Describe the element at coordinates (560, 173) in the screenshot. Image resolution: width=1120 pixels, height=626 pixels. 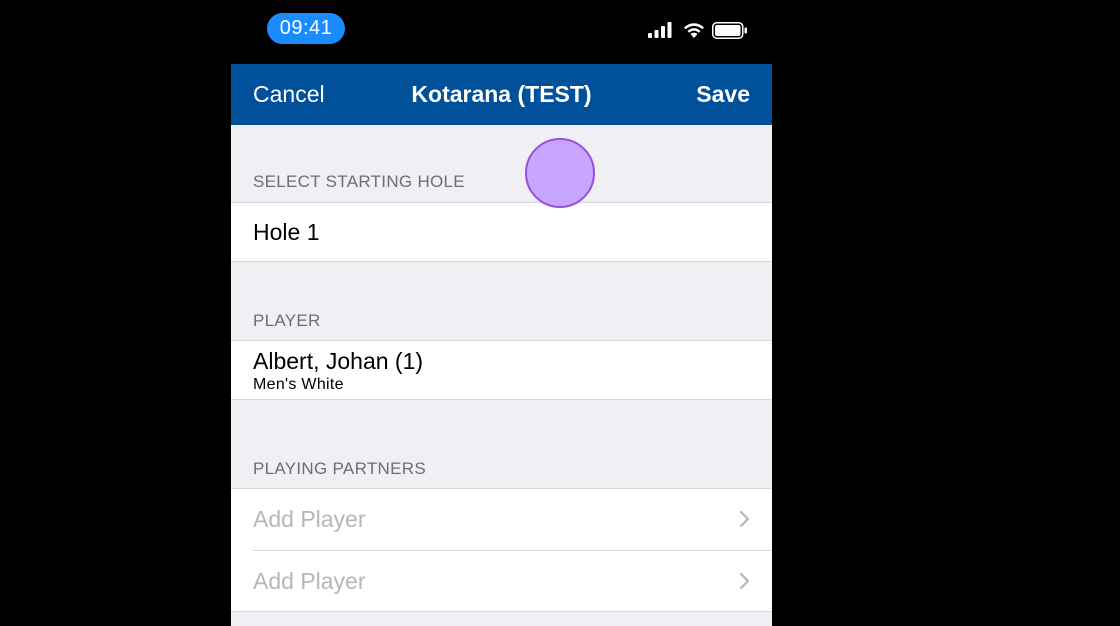
I see `touch-indicator` at that location.